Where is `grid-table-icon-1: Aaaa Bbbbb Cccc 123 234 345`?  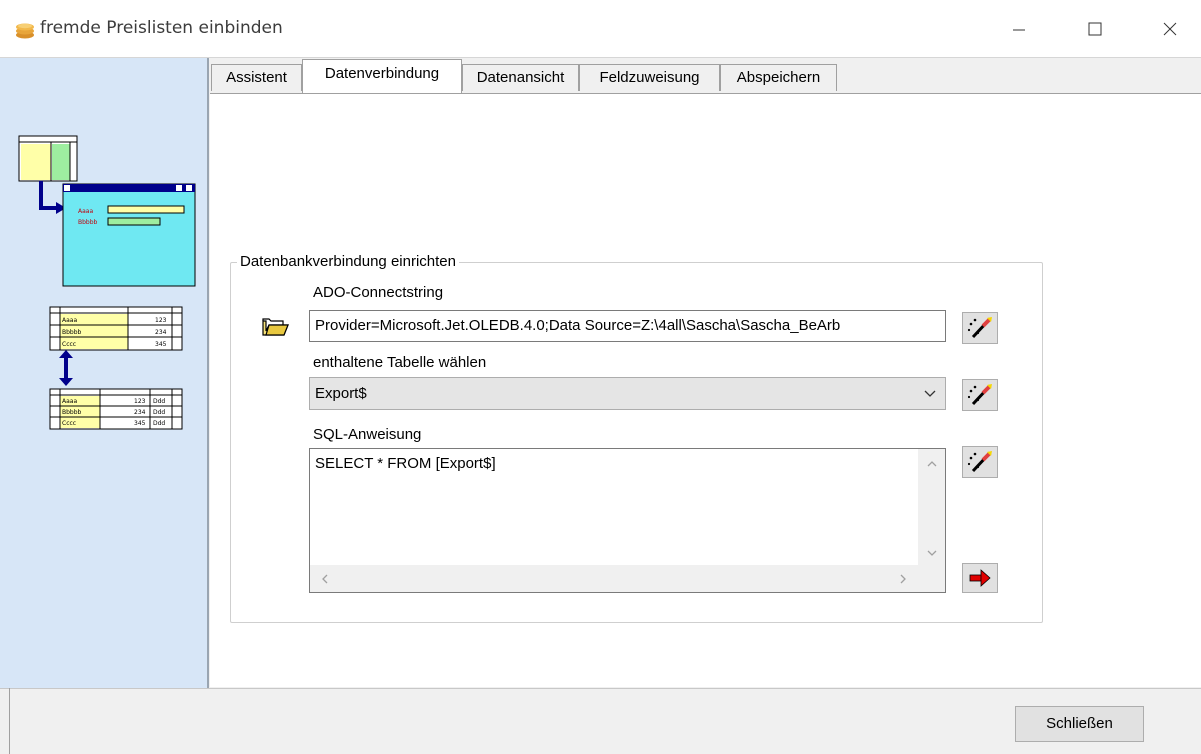
grid-table-icon-1: Aaaa Bbbbb Cccc 123 234 345 is located at coordinates (116, 328).